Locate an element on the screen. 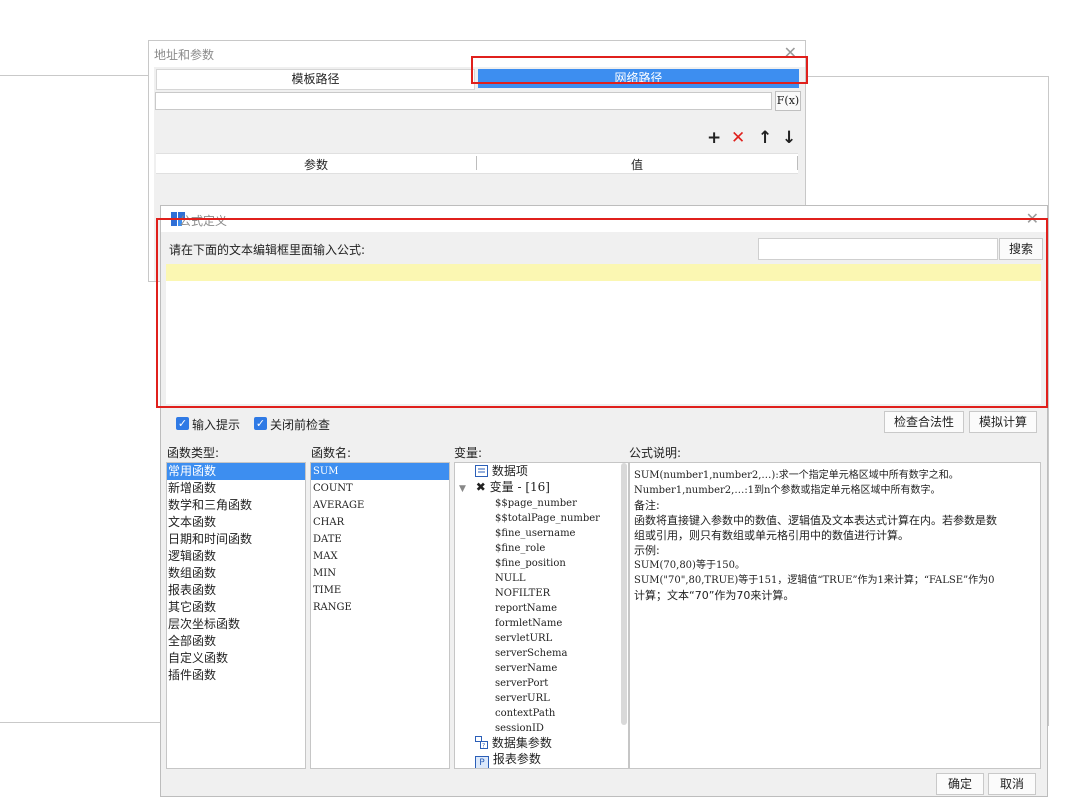 The height and width of the screenshot is (807, 1082). cancel-button: 取消 is located at coordinates (1012, 784).